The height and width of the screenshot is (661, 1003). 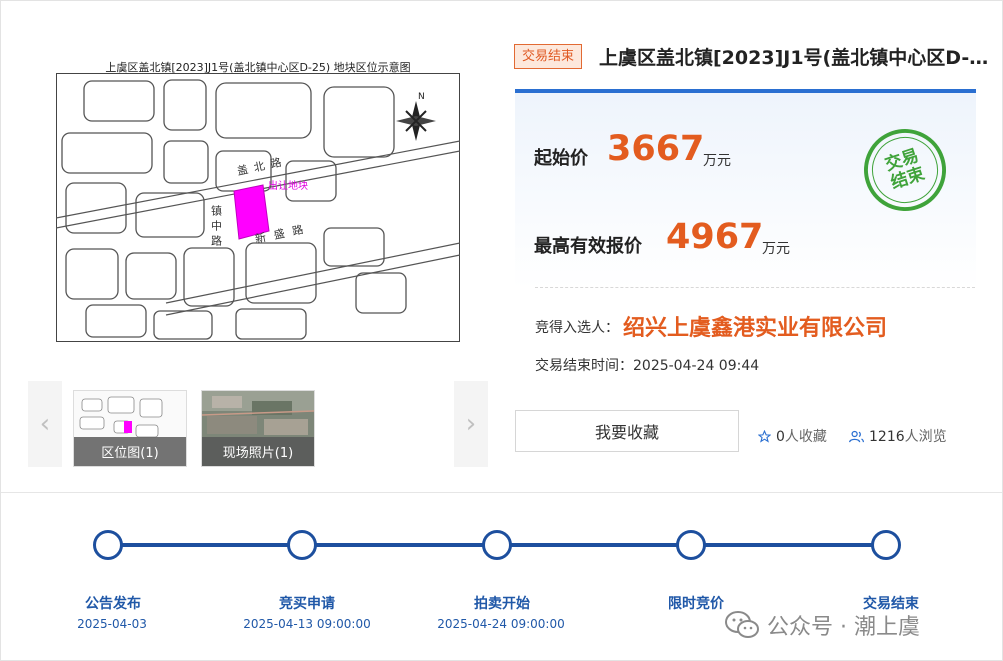 I want to click on gallery-next-button: ›, so click(x=471, y=424).